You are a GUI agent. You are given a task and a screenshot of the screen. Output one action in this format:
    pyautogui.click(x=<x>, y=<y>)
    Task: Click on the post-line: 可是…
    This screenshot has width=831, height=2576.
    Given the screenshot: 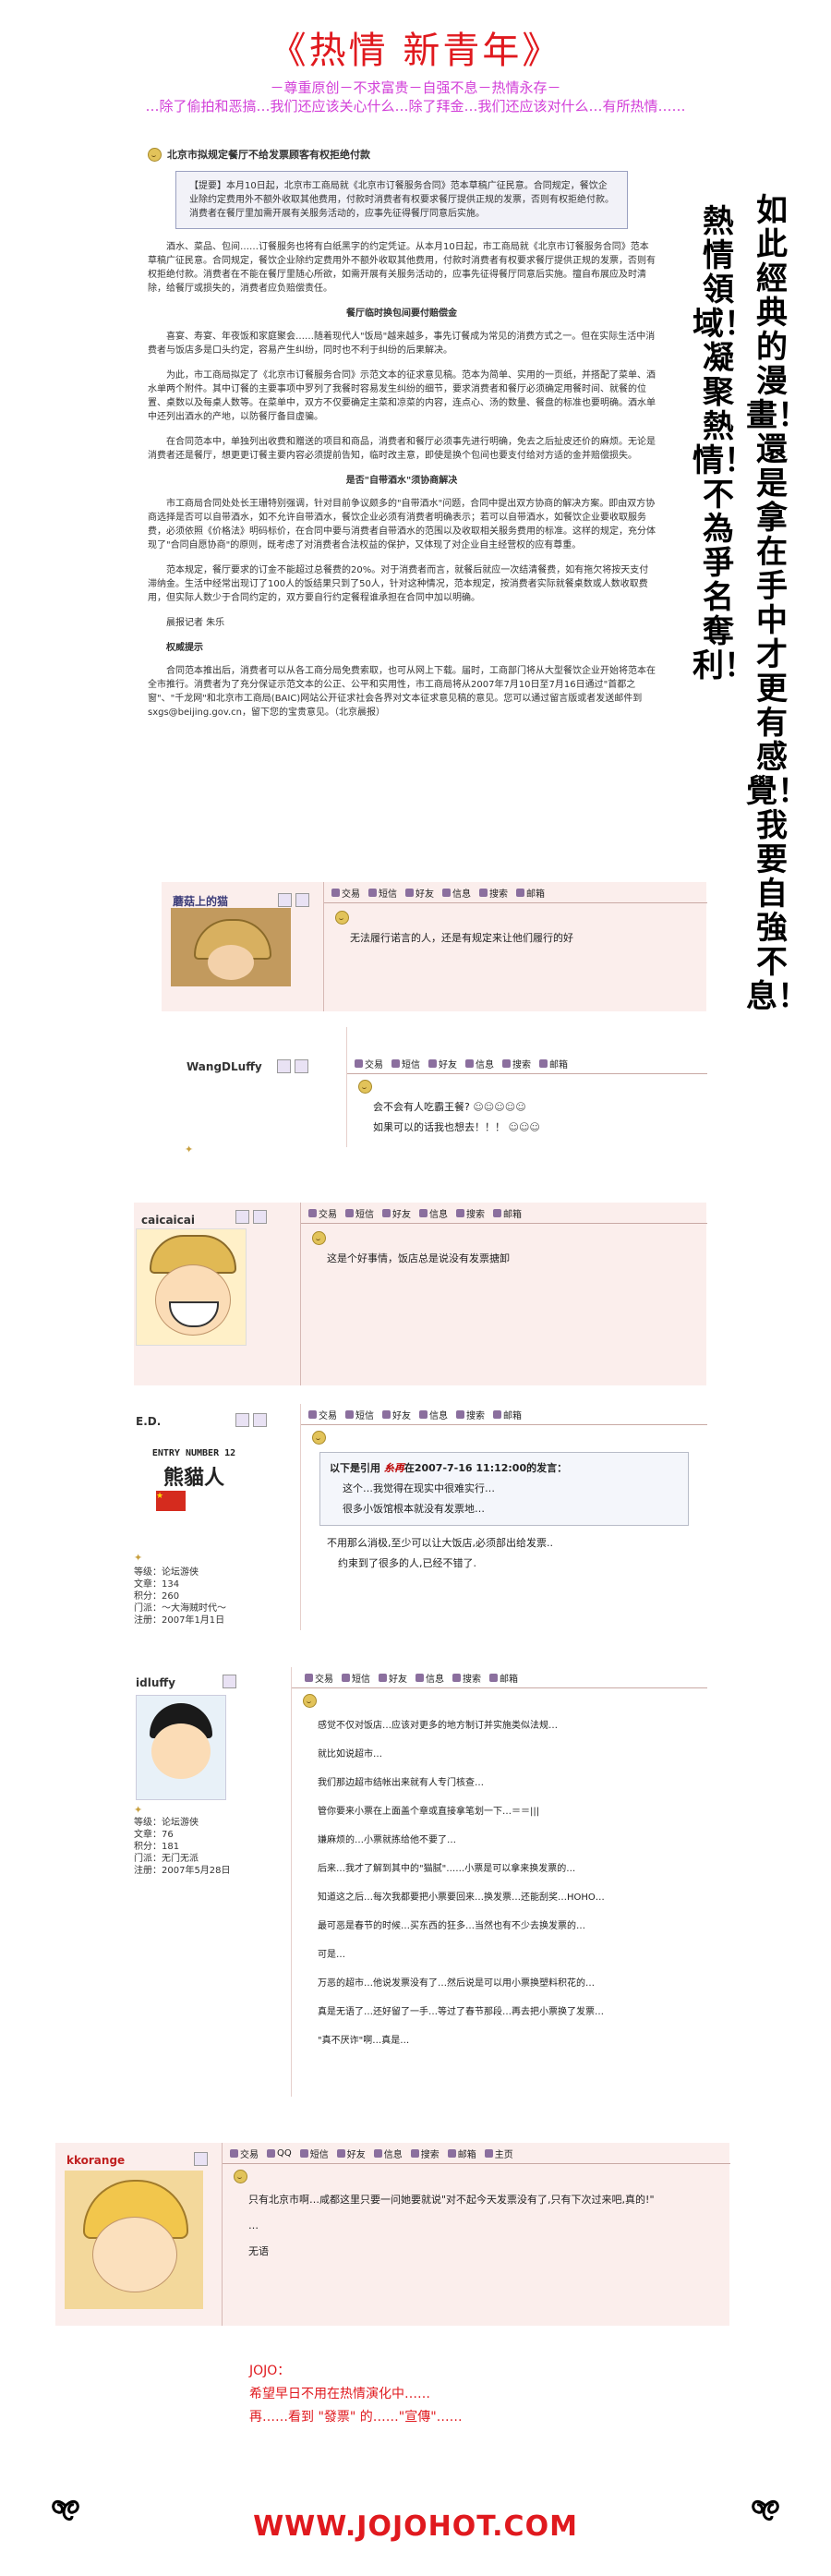 What is the action you would take?
    pyautogui.click(x=331, y=1955)
    